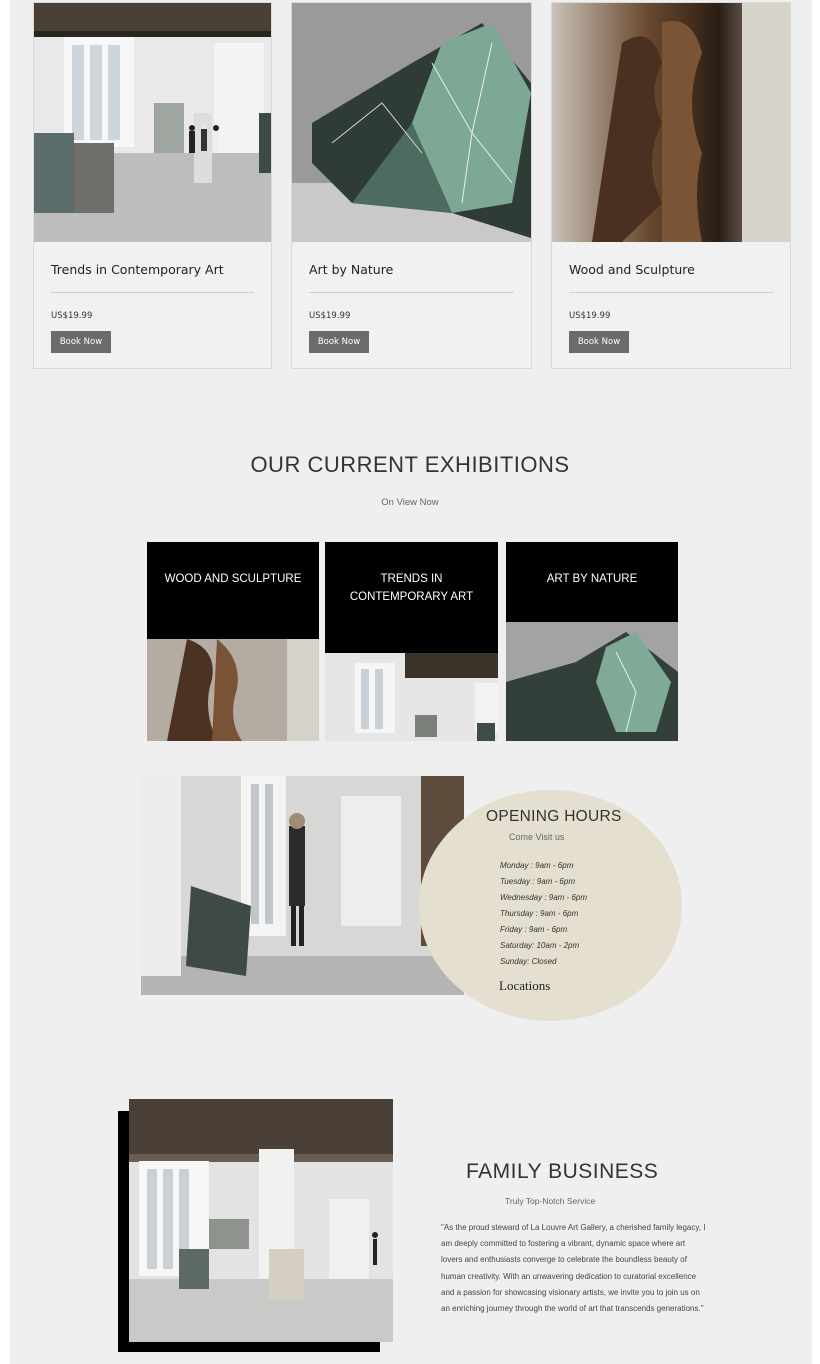 This screenshot has height=1364, width=820. Describe the element at coordinates (534, 929) in the screenshot. I see `hours-friday: Friday : 9am - 6pm` at that location.